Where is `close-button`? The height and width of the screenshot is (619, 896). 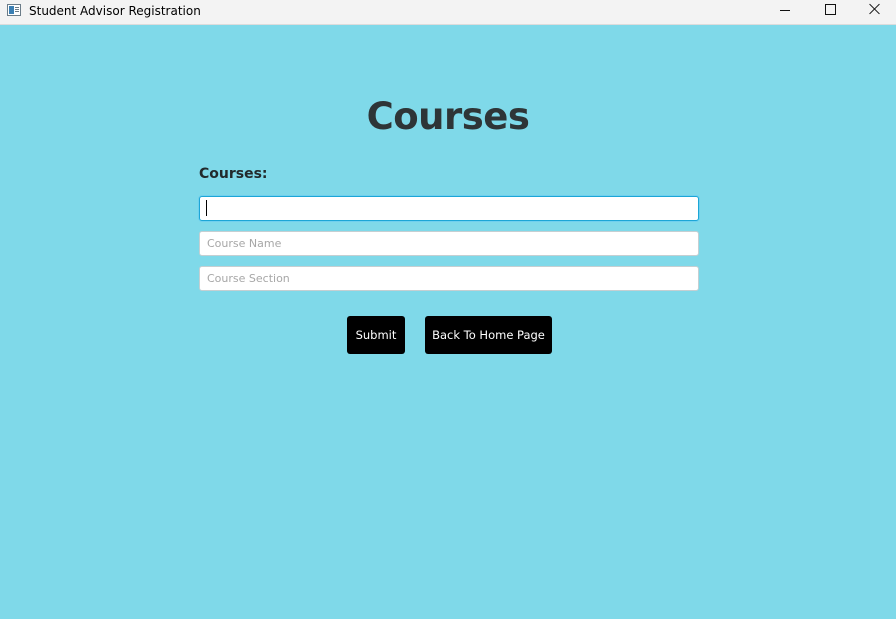 close-button is located at coordinates (874, 12).